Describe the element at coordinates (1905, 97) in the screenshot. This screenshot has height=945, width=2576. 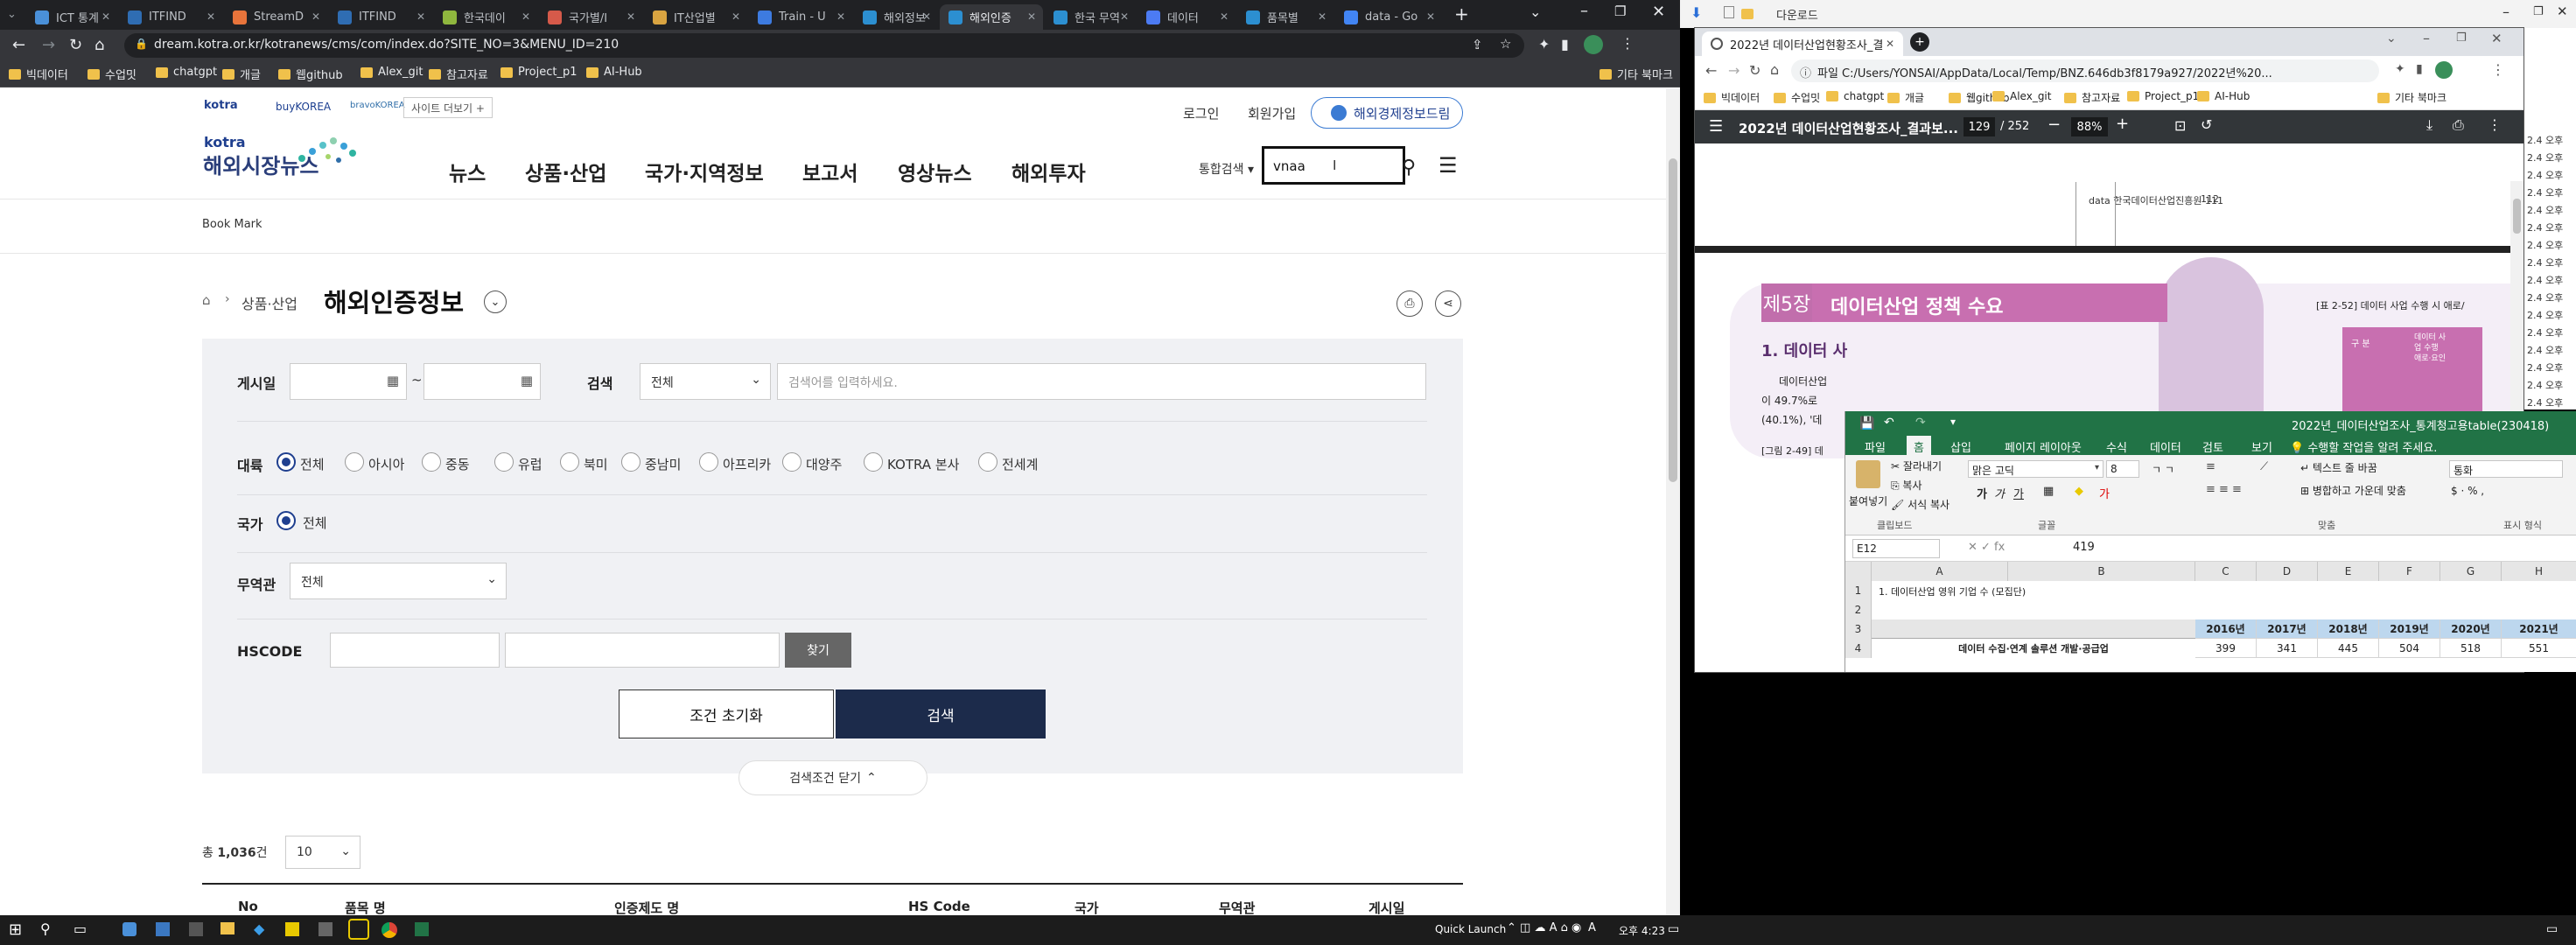
I see `bookmark-item: 개글` at that location.